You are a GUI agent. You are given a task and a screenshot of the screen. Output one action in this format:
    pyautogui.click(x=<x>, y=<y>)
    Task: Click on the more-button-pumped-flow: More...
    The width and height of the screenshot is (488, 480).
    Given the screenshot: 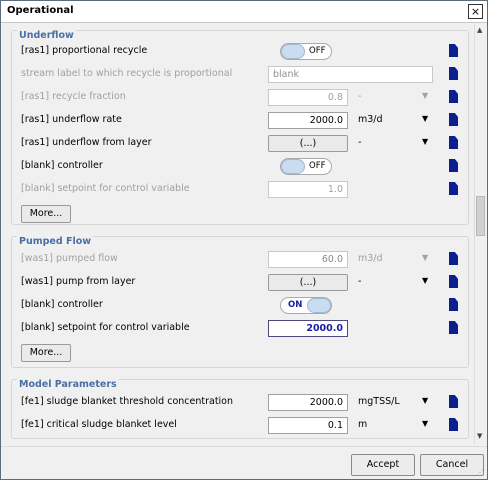 What is the action you would take?
    pyautogui.click(x=46, y=353)
    